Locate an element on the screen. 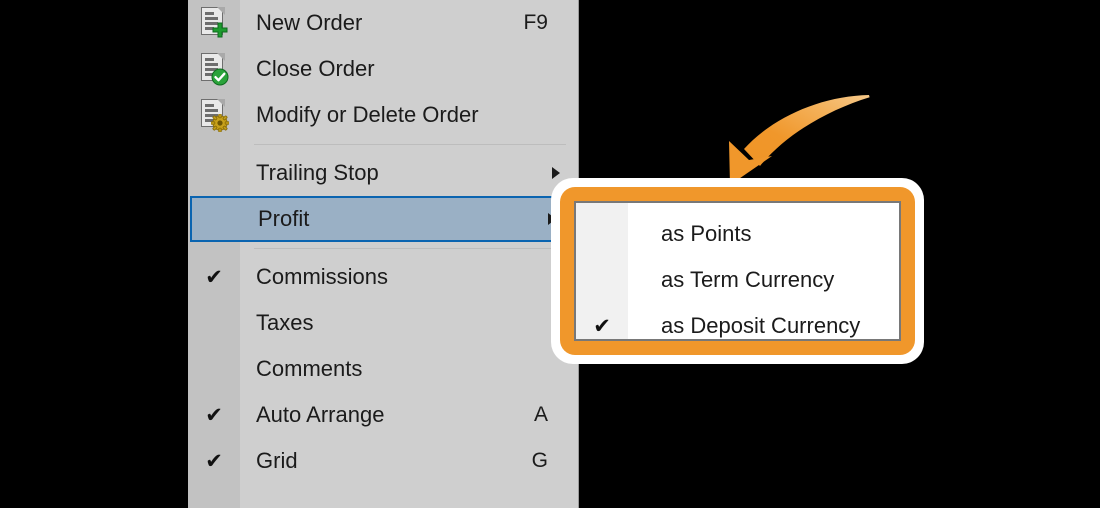  menu-item-modify-or-delete-order: Modify or Delete Order is located at coordinates (383, 115).